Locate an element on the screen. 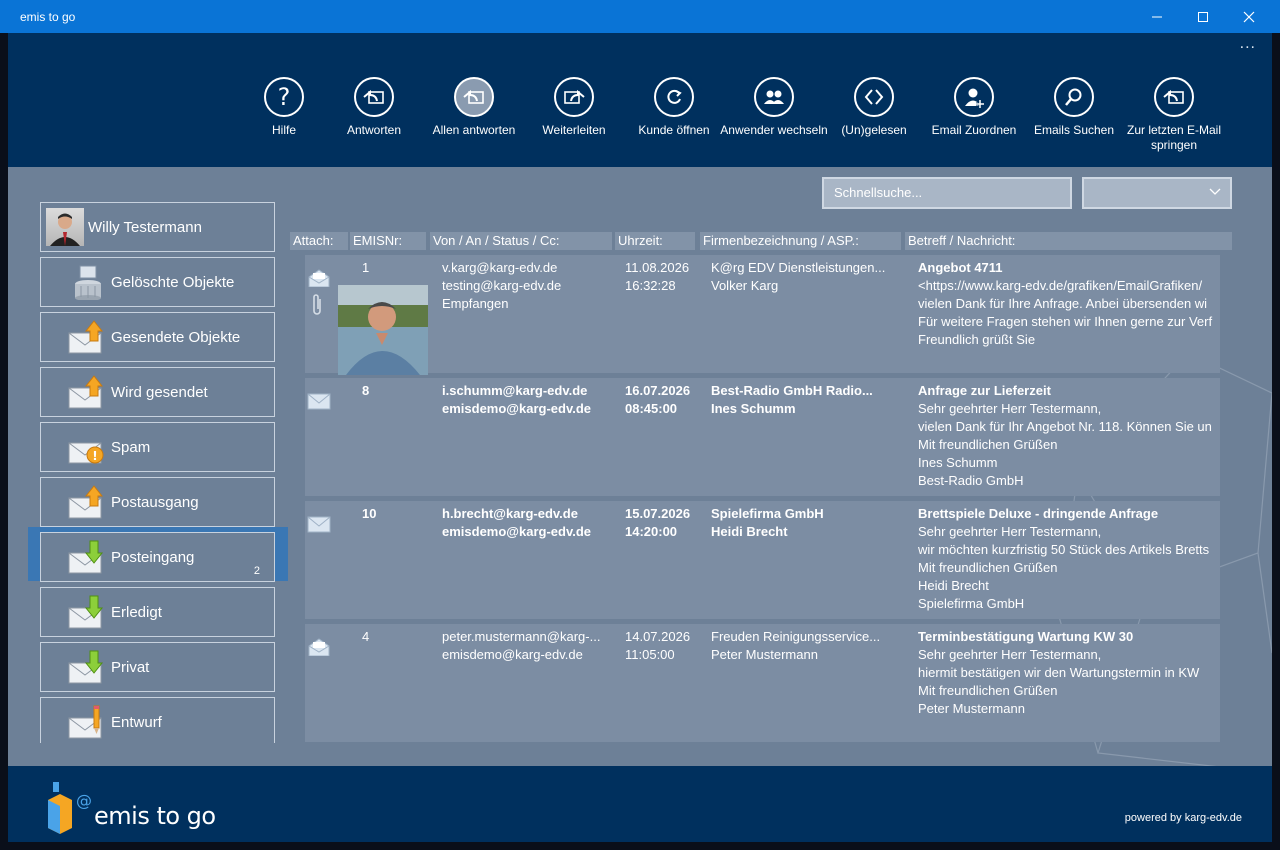 The height and width of the screenshot is (850, 1280). folder-label: Posteingang is located at coordinates (153, 557).